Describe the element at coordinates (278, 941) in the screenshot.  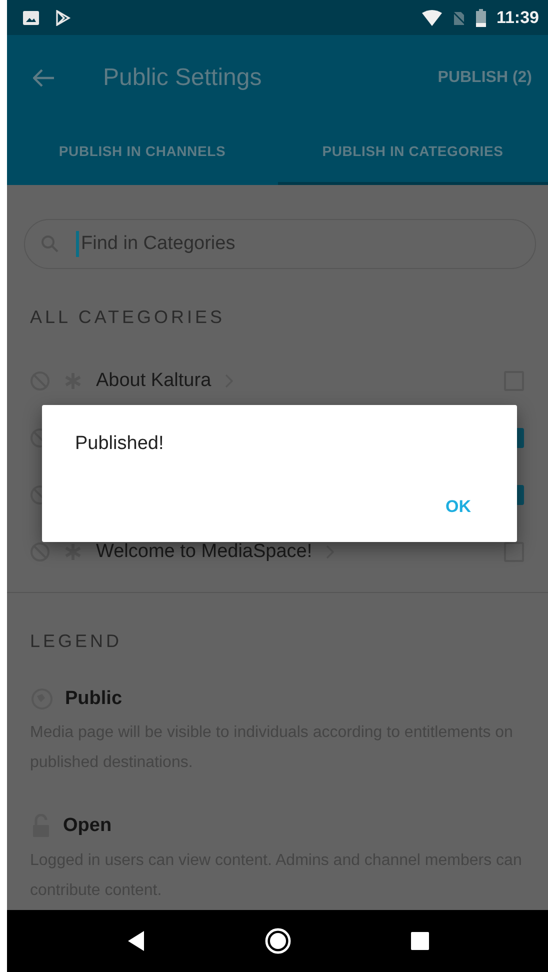
I see `home-icon` at that location.